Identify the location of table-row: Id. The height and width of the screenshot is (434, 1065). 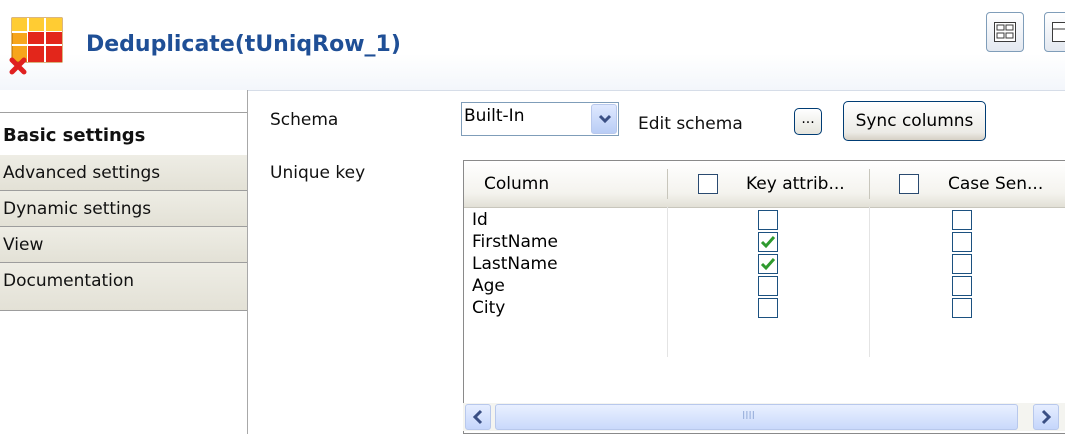
(764, 220).